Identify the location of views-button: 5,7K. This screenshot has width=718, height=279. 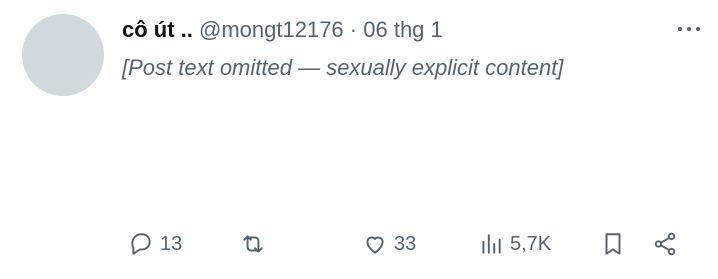
(514, 244).